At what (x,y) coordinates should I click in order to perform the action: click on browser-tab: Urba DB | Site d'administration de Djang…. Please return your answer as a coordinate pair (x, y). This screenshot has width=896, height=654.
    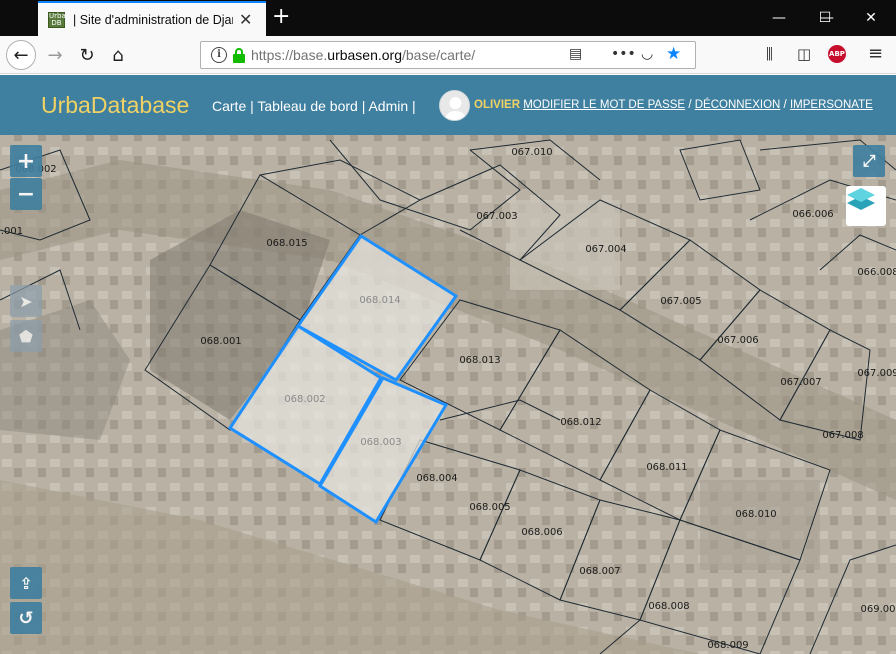
    Looking at the image, I should click on (152, 18).